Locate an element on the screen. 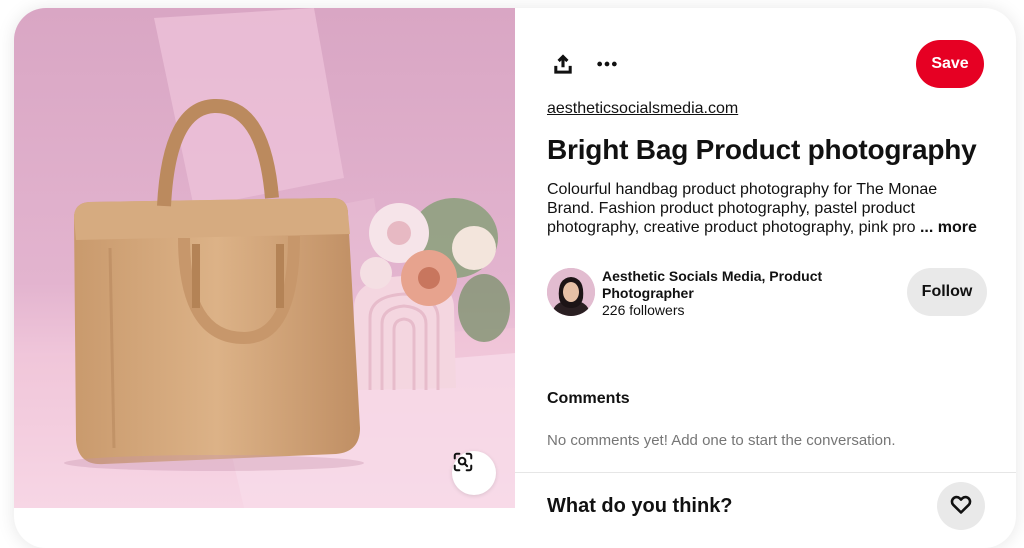  pin-title: Bright Bag Product photography is located at coordinates (762, 149).